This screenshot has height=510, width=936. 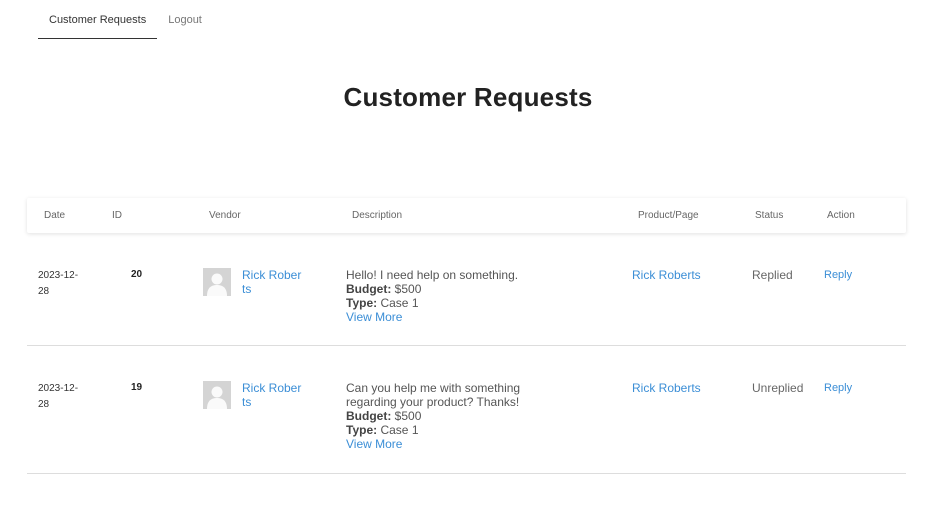 I want to click on header-action: Action, so click(x=841, y=215).